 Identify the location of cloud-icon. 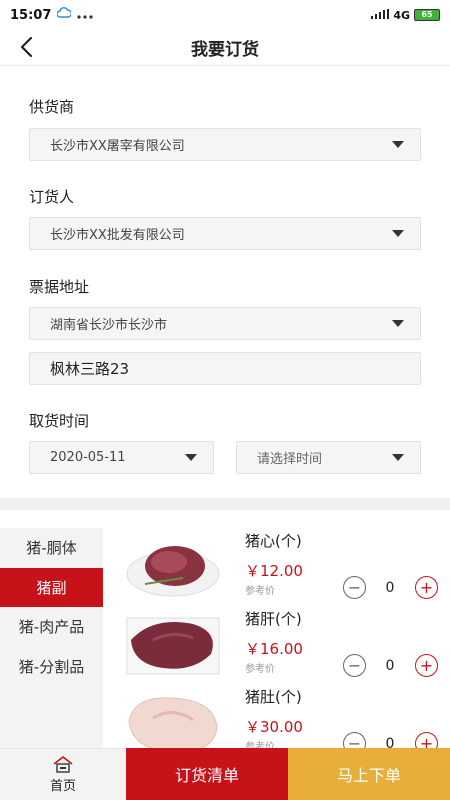
(64, 15).